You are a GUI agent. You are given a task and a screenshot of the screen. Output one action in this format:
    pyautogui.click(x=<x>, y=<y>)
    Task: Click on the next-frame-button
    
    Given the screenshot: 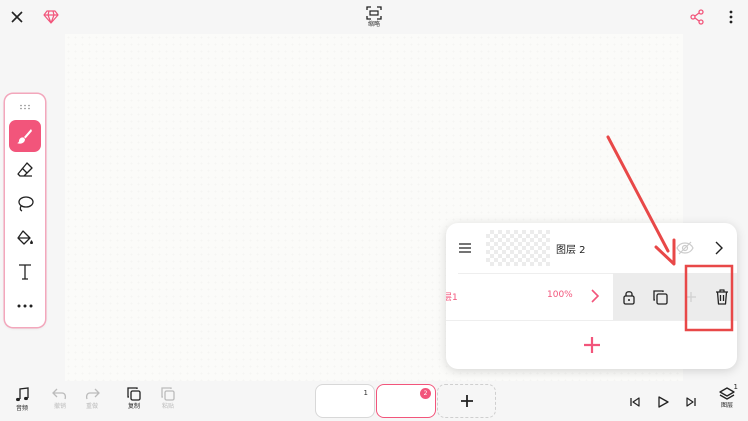 What is the action you would take?
    pyautogui.click(x=691, y=402)
    